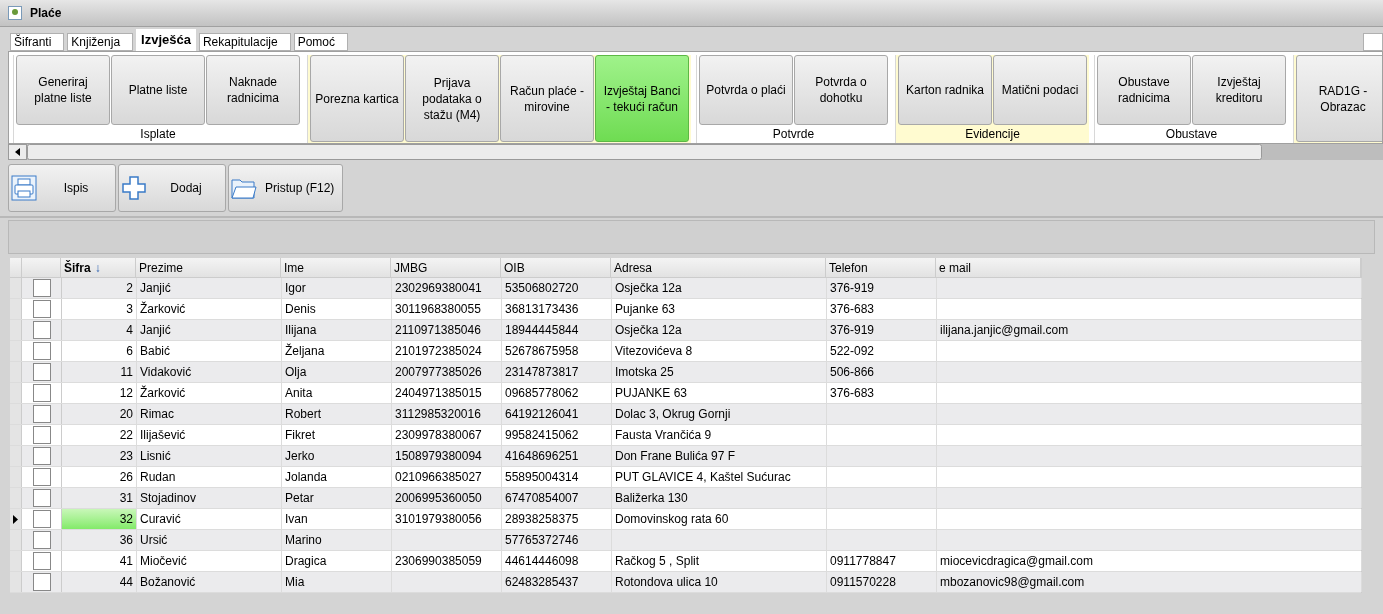  What do you see at coordinates (209, 456) in the screenshot?
I see `table-cell: Lisnić` at bounding box center [209, 456].